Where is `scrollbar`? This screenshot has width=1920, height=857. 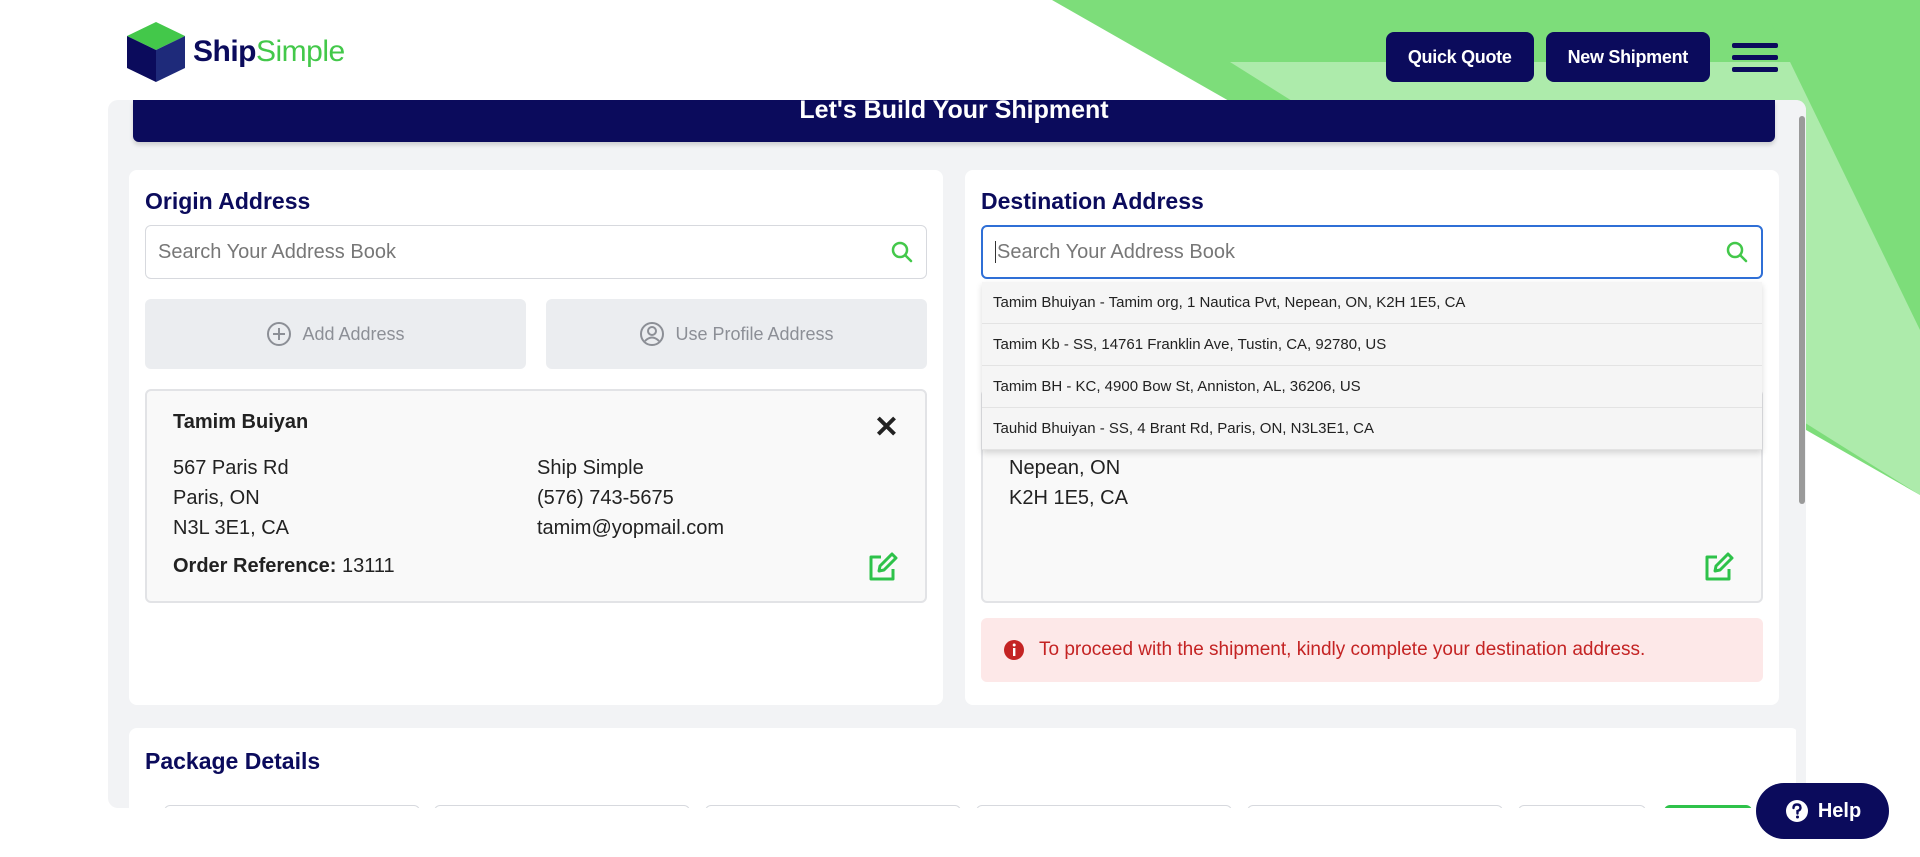 scrollbar is located at coordinates (1801, 454).